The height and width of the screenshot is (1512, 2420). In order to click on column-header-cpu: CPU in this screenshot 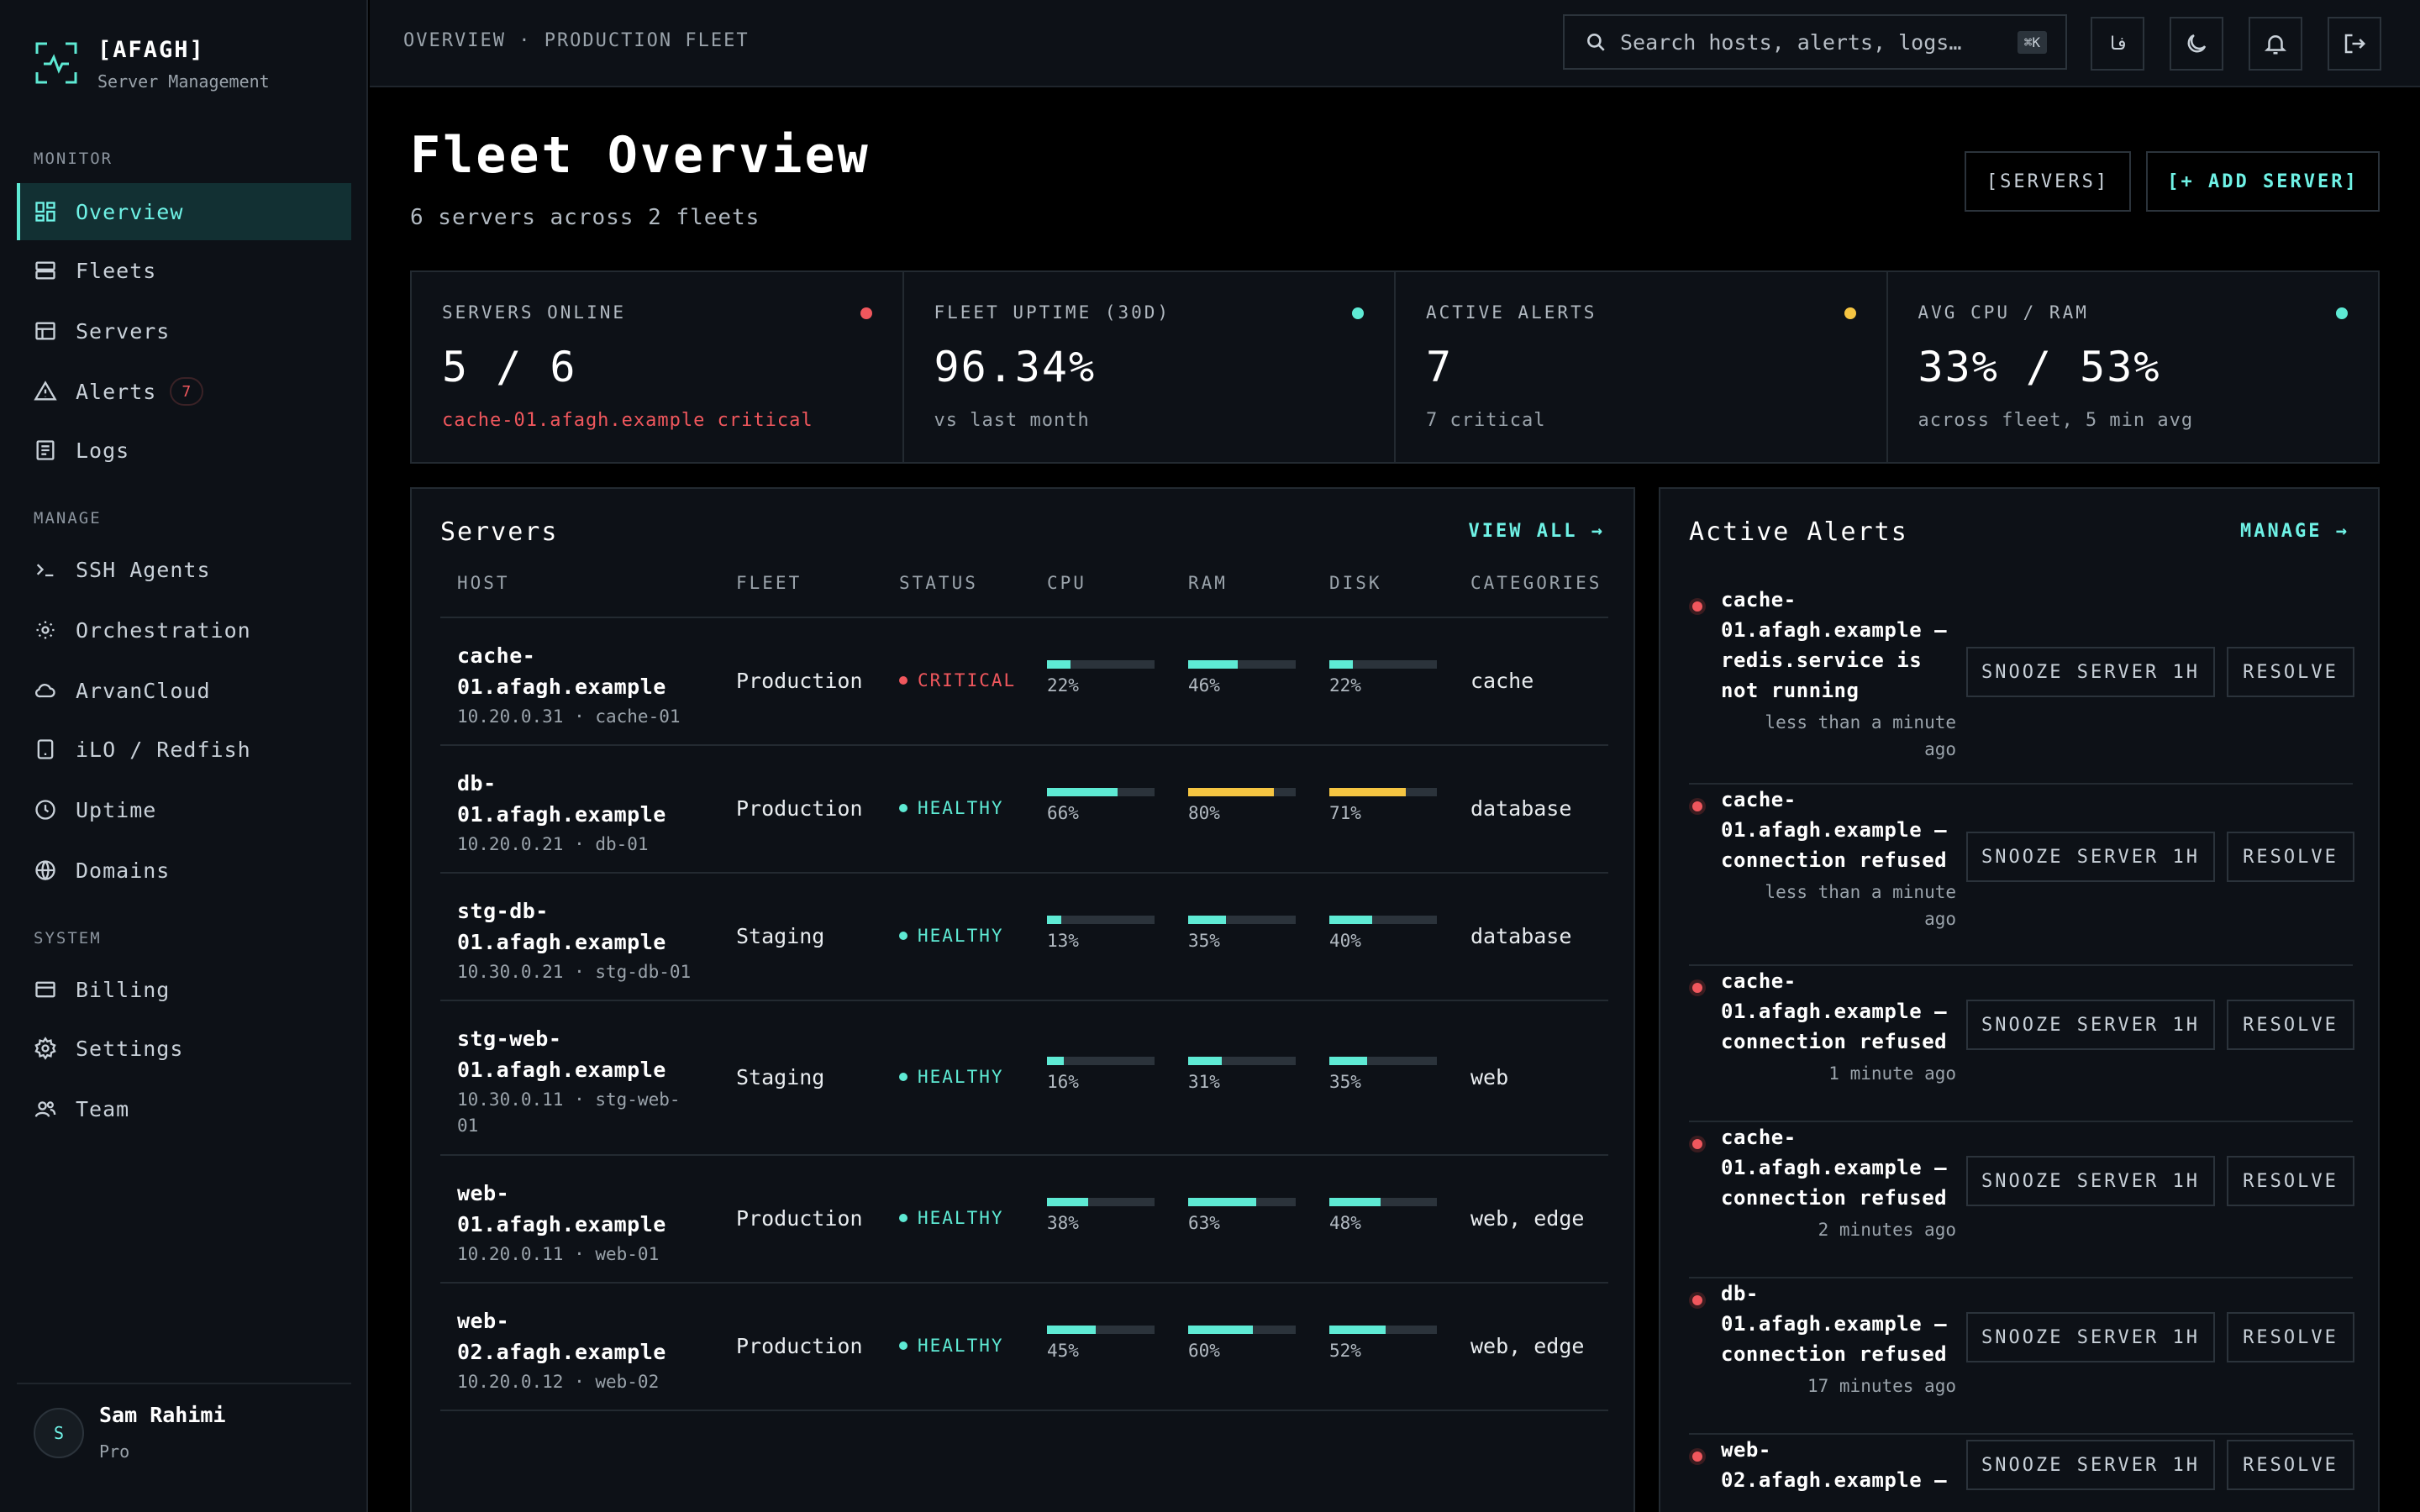, I will do `click(1066, 583)`.